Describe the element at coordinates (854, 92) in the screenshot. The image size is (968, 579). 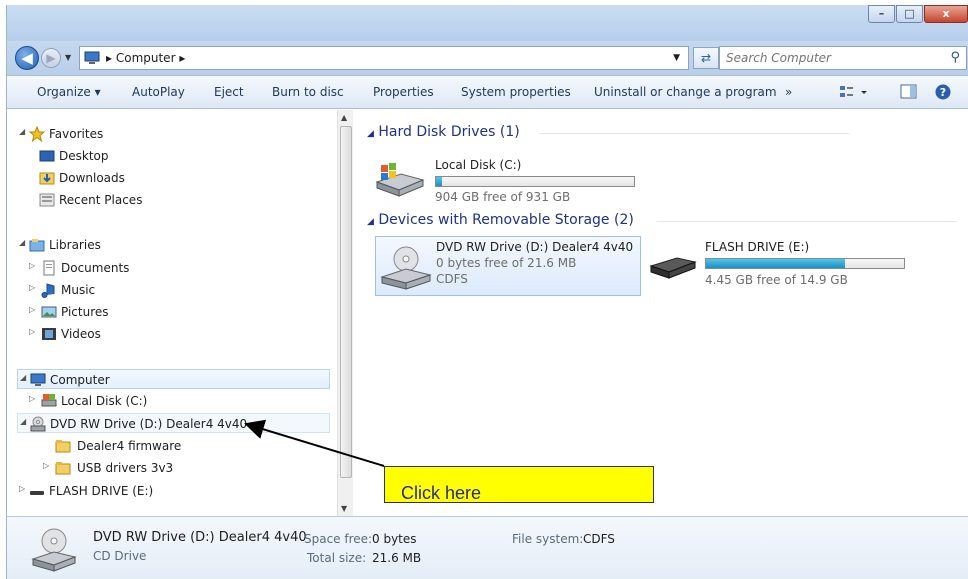
I see `change-view-icon` at that location.